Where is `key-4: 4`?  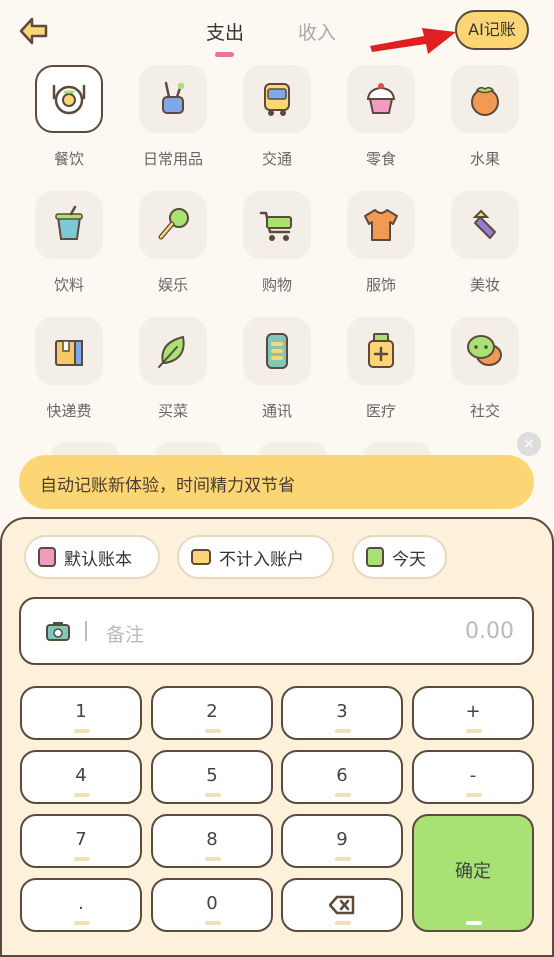
key-4: 4 is located at coordinates (81, 777).